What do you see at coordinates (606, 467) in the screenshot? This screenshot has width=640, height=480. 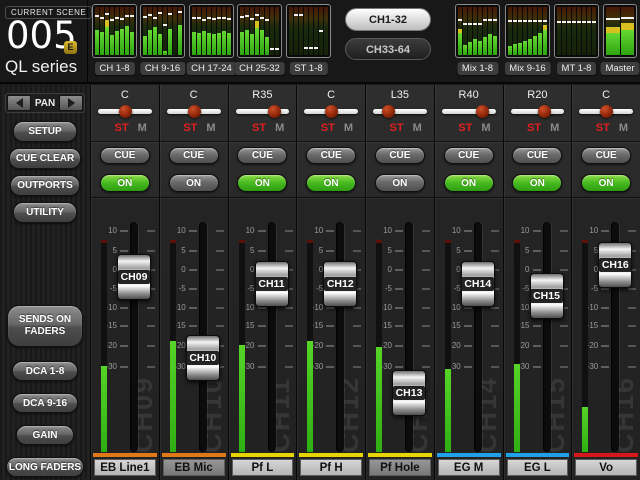 I see `channel-name-button: Vo` at bounding box center [606, 467].